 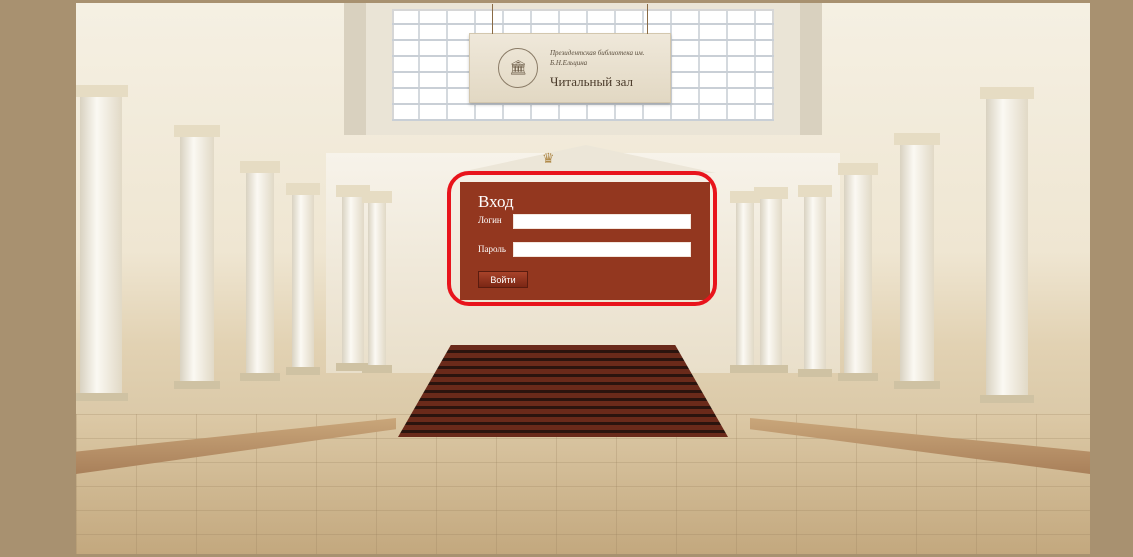 What do you see at coordinates (597, 58) in the screenshot?
I see `library-name: Президентская библиотека им. Б.Н.Ельцина` at bounding box center [597, 58].